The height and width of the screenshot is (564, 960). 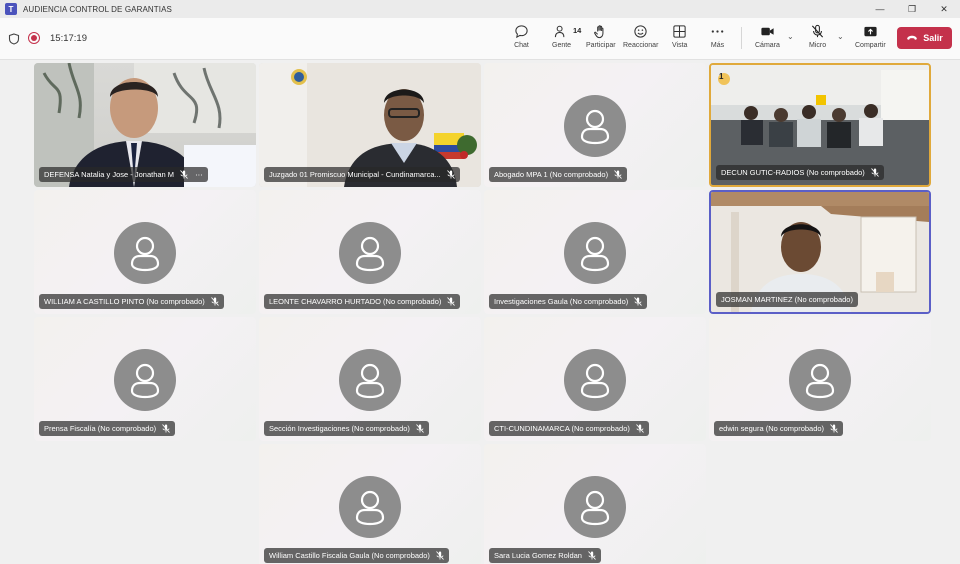 I want to click on participant-tile: edwin segura (No comprobado), so click(x=820, y=379).